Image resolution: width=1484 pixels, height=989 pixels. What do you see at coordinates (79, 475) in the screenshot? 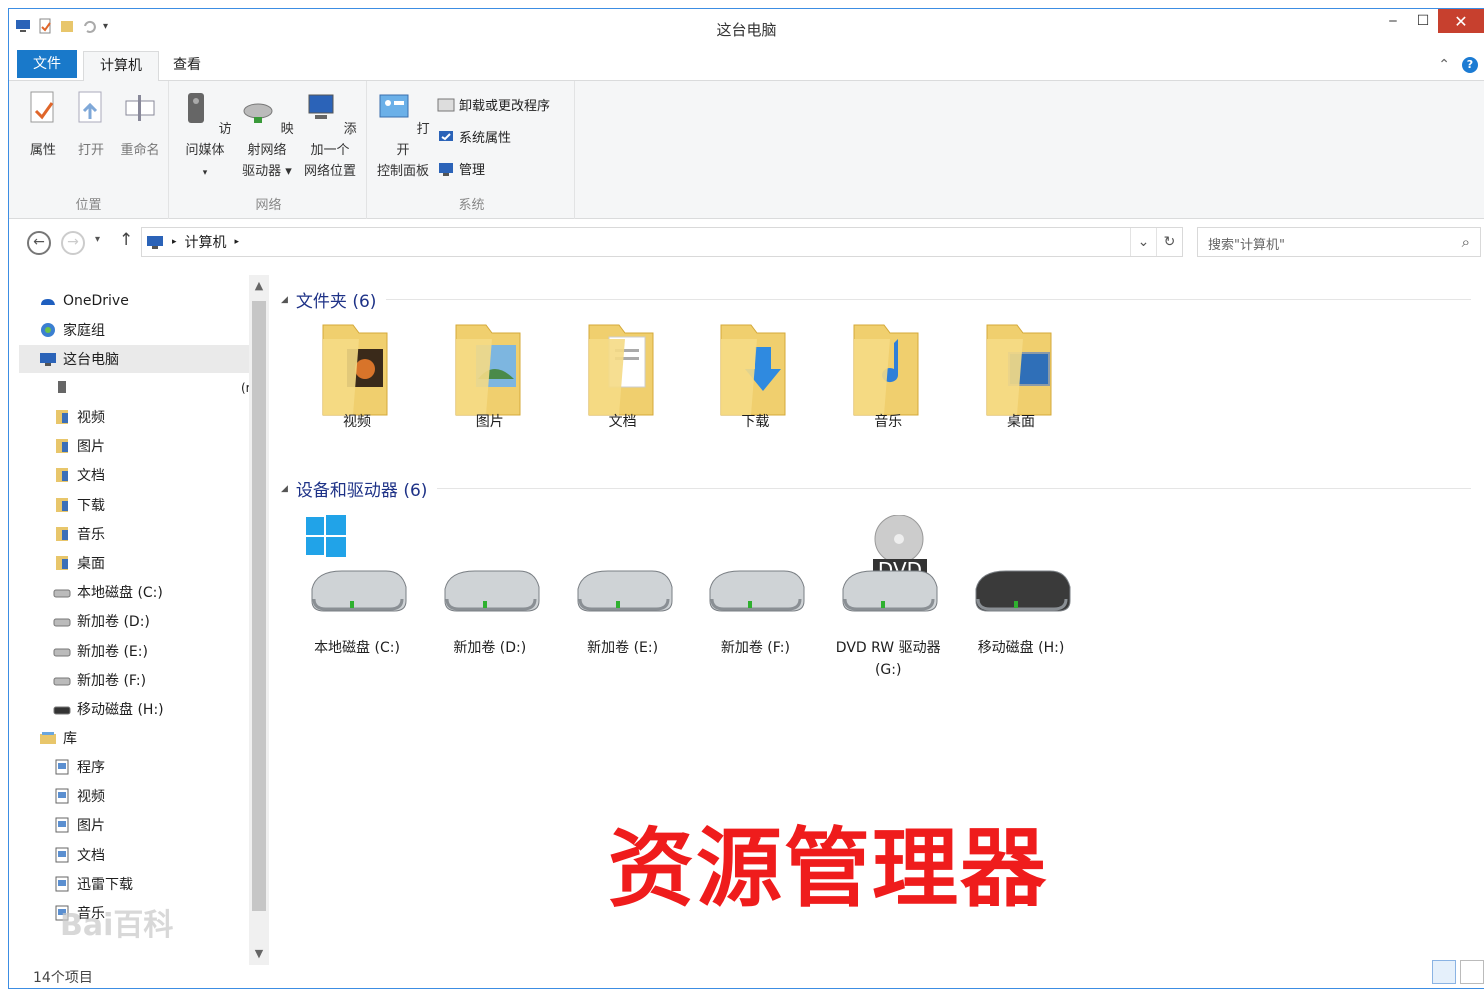
I see `nav-pc-item: 文档` at bounding box center [79, 475].